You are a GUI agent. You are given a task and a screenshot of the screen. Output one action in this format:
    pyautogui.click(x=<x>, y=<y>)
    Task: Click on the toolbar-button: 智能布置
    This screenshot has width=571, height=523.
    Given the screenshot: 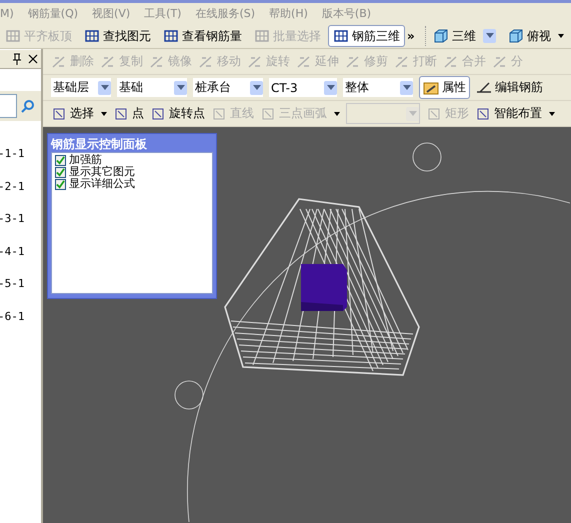 What is the action you would take?
    pyautogui.click(x=515, y=113)
    